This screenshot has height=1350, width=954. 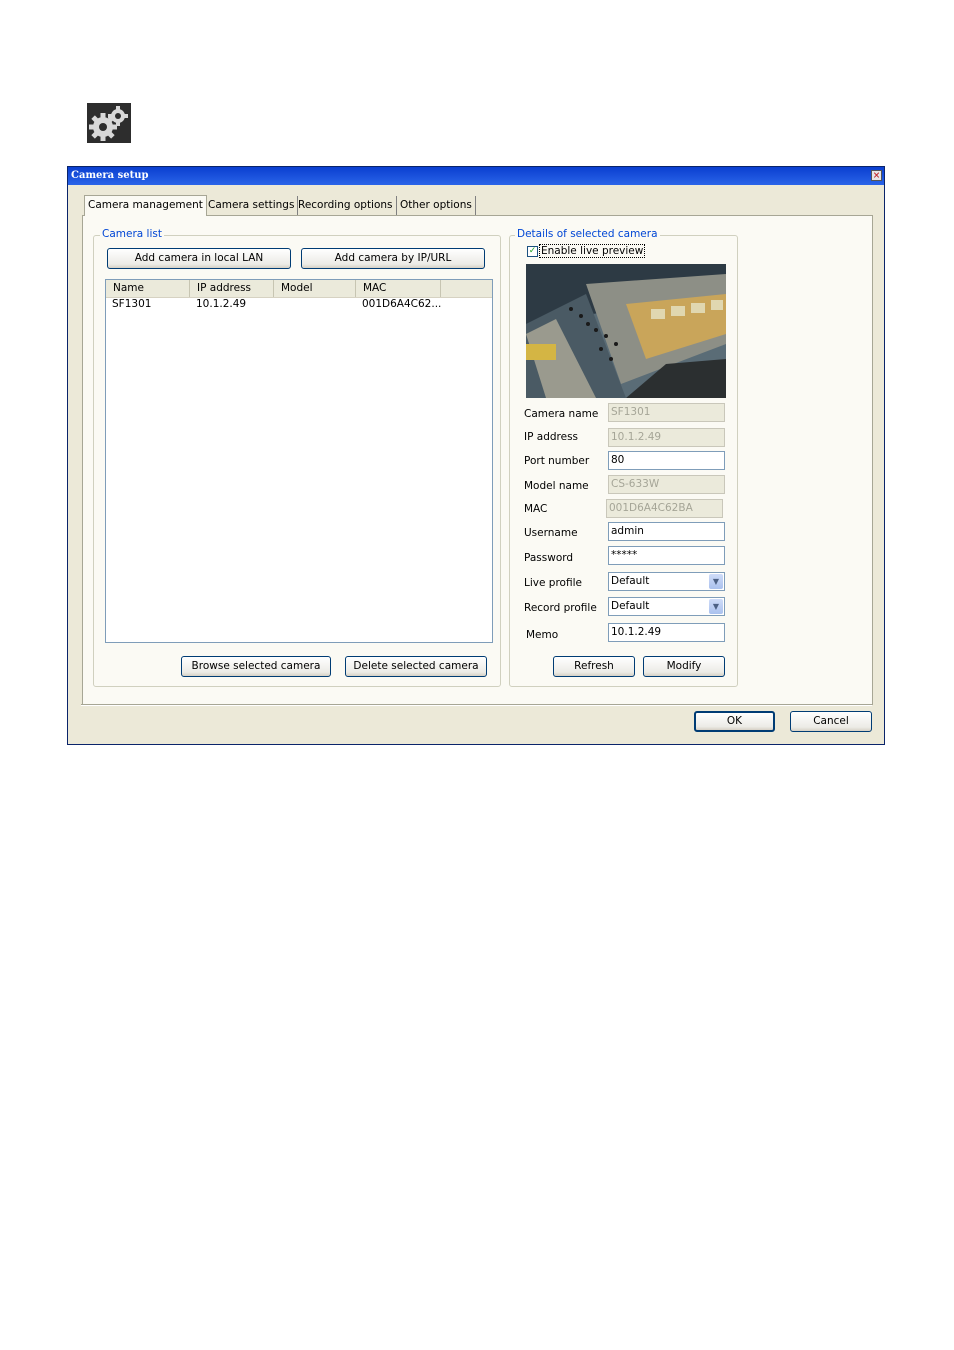 What do you see at coordinates (416, 666) in the screenshot?
I see `delete-camera-button: Delete selected camera` at bounding box center [416, 666].